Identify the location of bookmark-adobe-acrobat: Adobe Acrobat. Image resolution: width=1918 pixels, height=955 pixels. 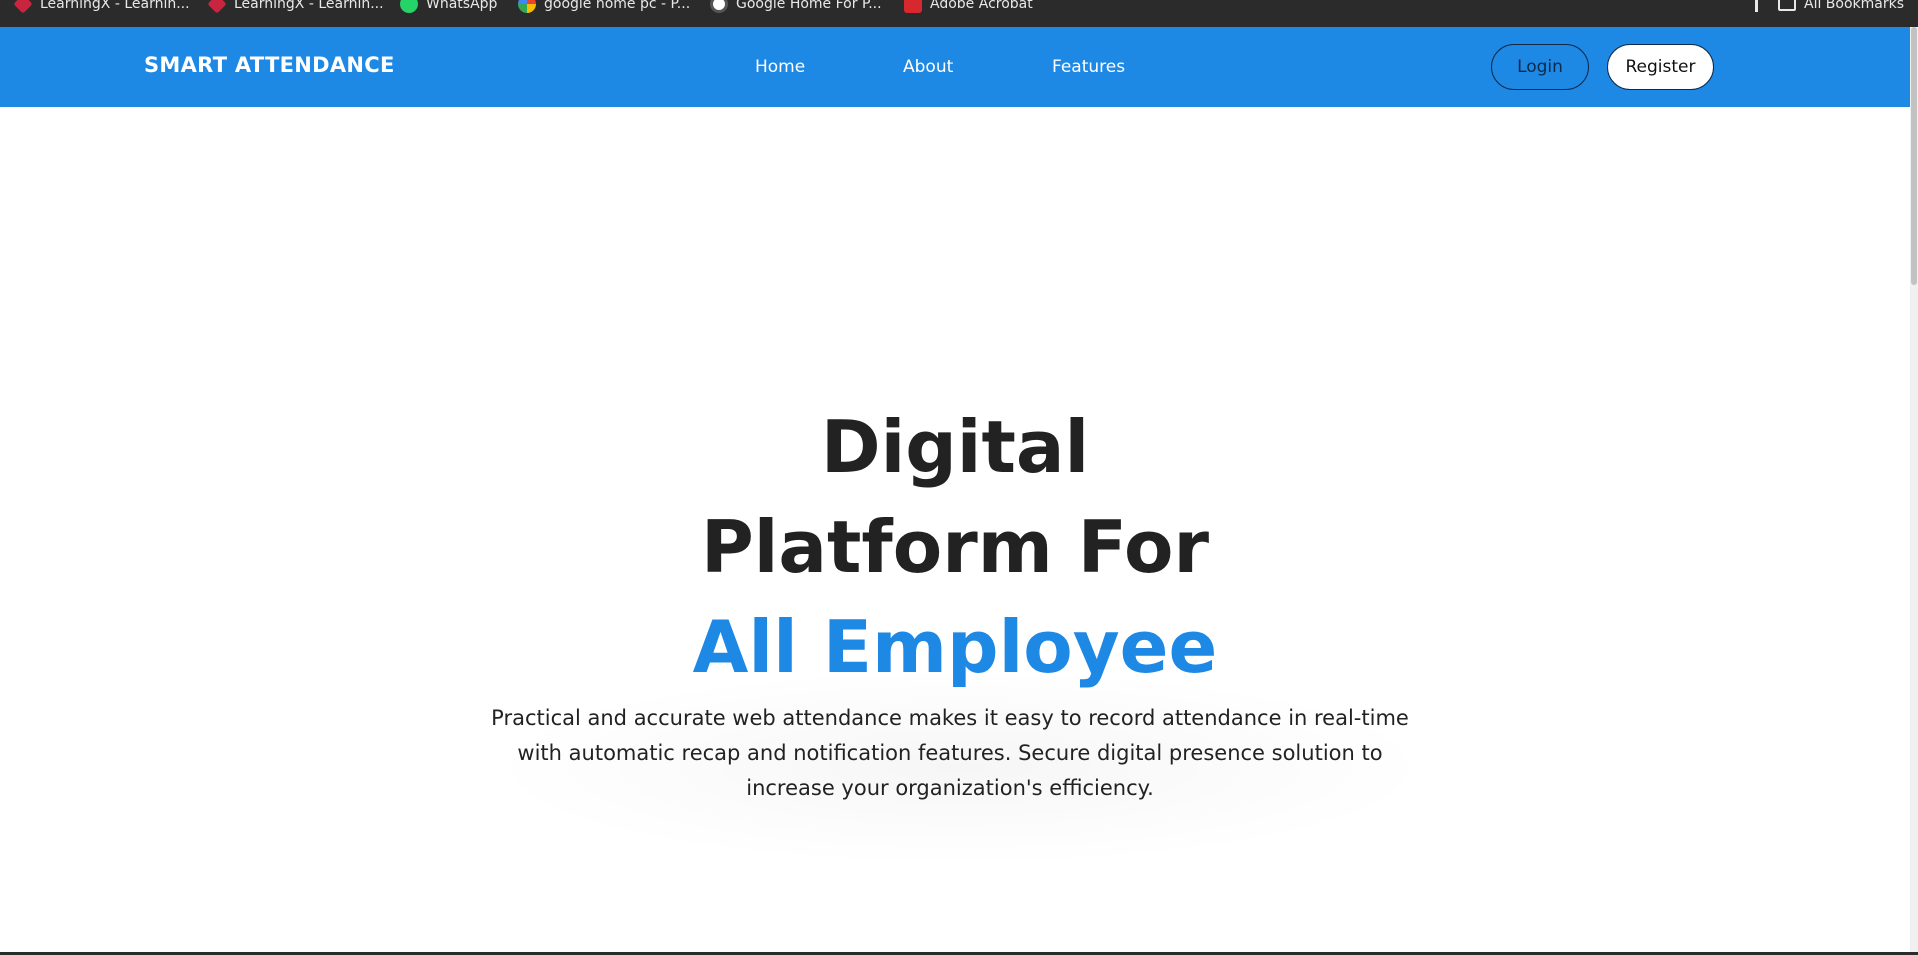
(968, 7).